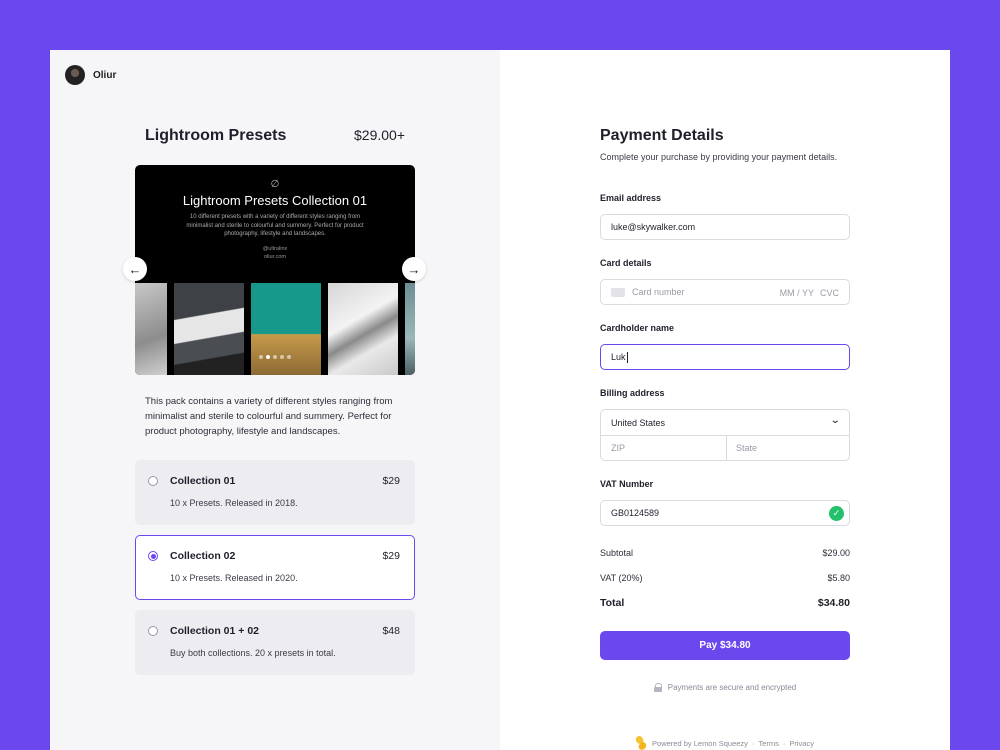 The image size is (1000, 750). Describe the element at coordinates (391, 631) in the screenshot. I see `variant-price: $48` at that location.